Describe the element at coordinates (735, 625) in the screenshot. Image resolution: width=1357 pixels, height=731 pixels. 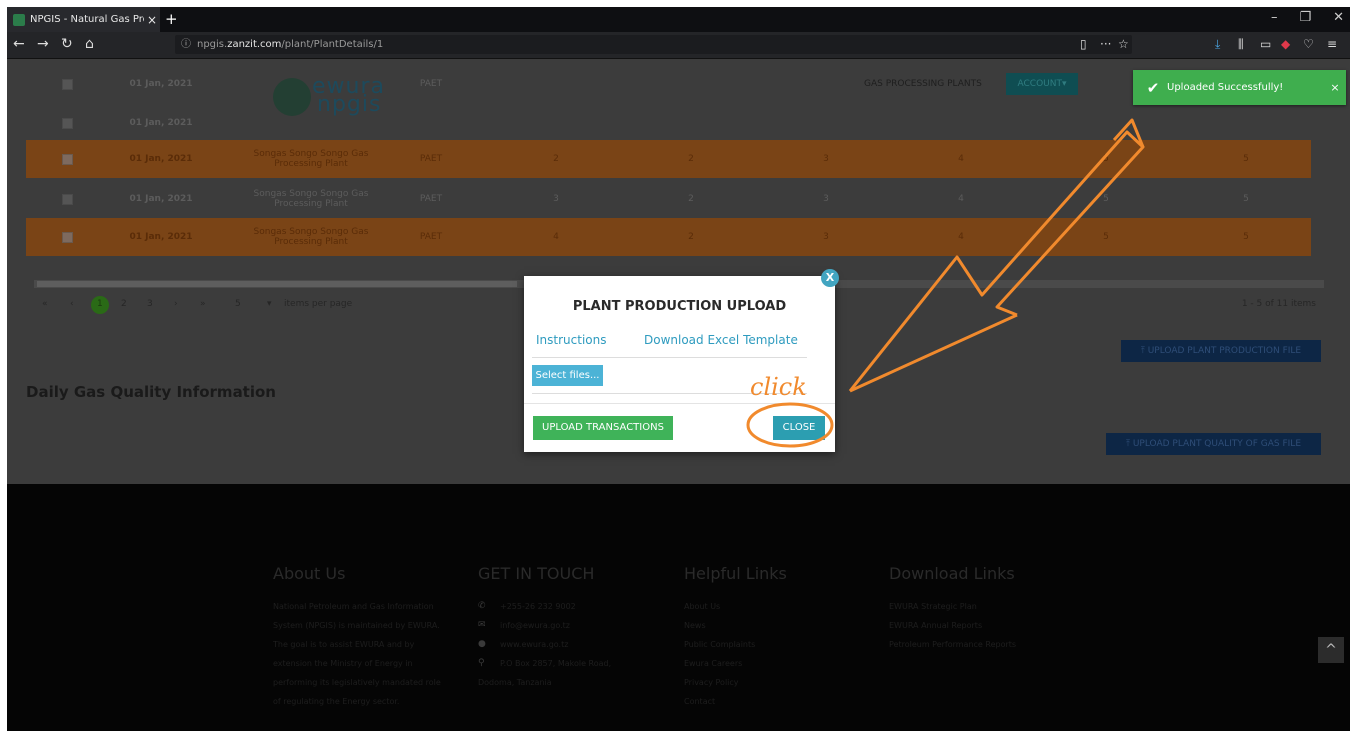
I see `footer-helpful-link: News` at that location.